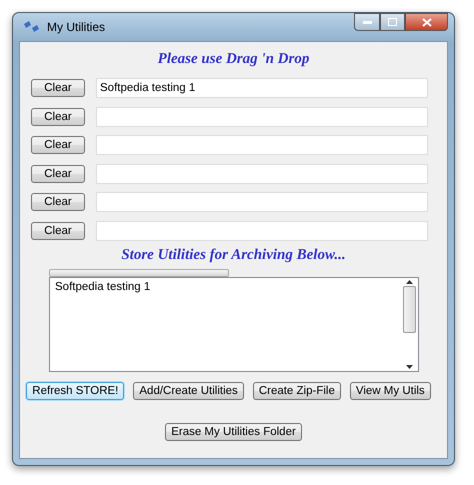 Image resolution: width=474 pixels, height=485 pixels. What do you see at coordinates (188, 391) in the screenshot?
I see `button: Add/Create Utilities` at bounding box center [188, 391].